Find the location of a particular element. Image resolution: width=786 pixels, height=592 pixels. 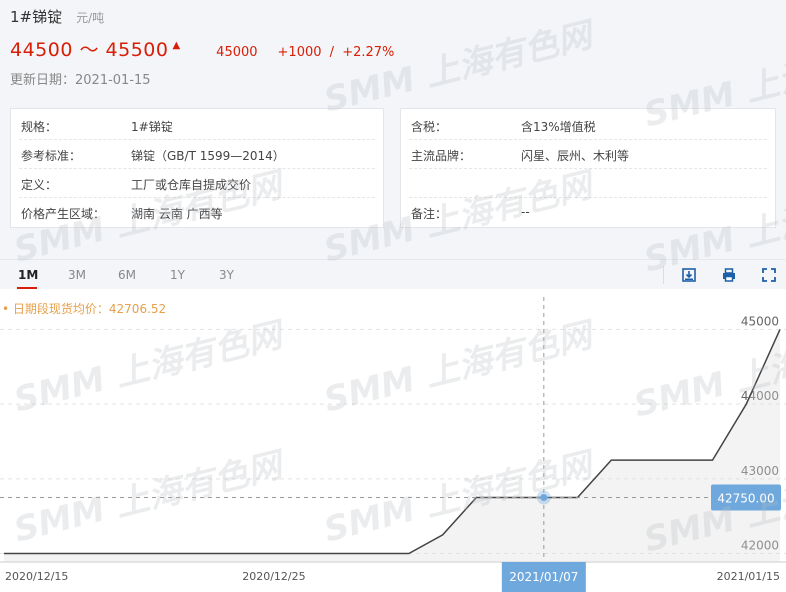

x-tick-label: 2020/12/15 is located at coordinates (36, 576).